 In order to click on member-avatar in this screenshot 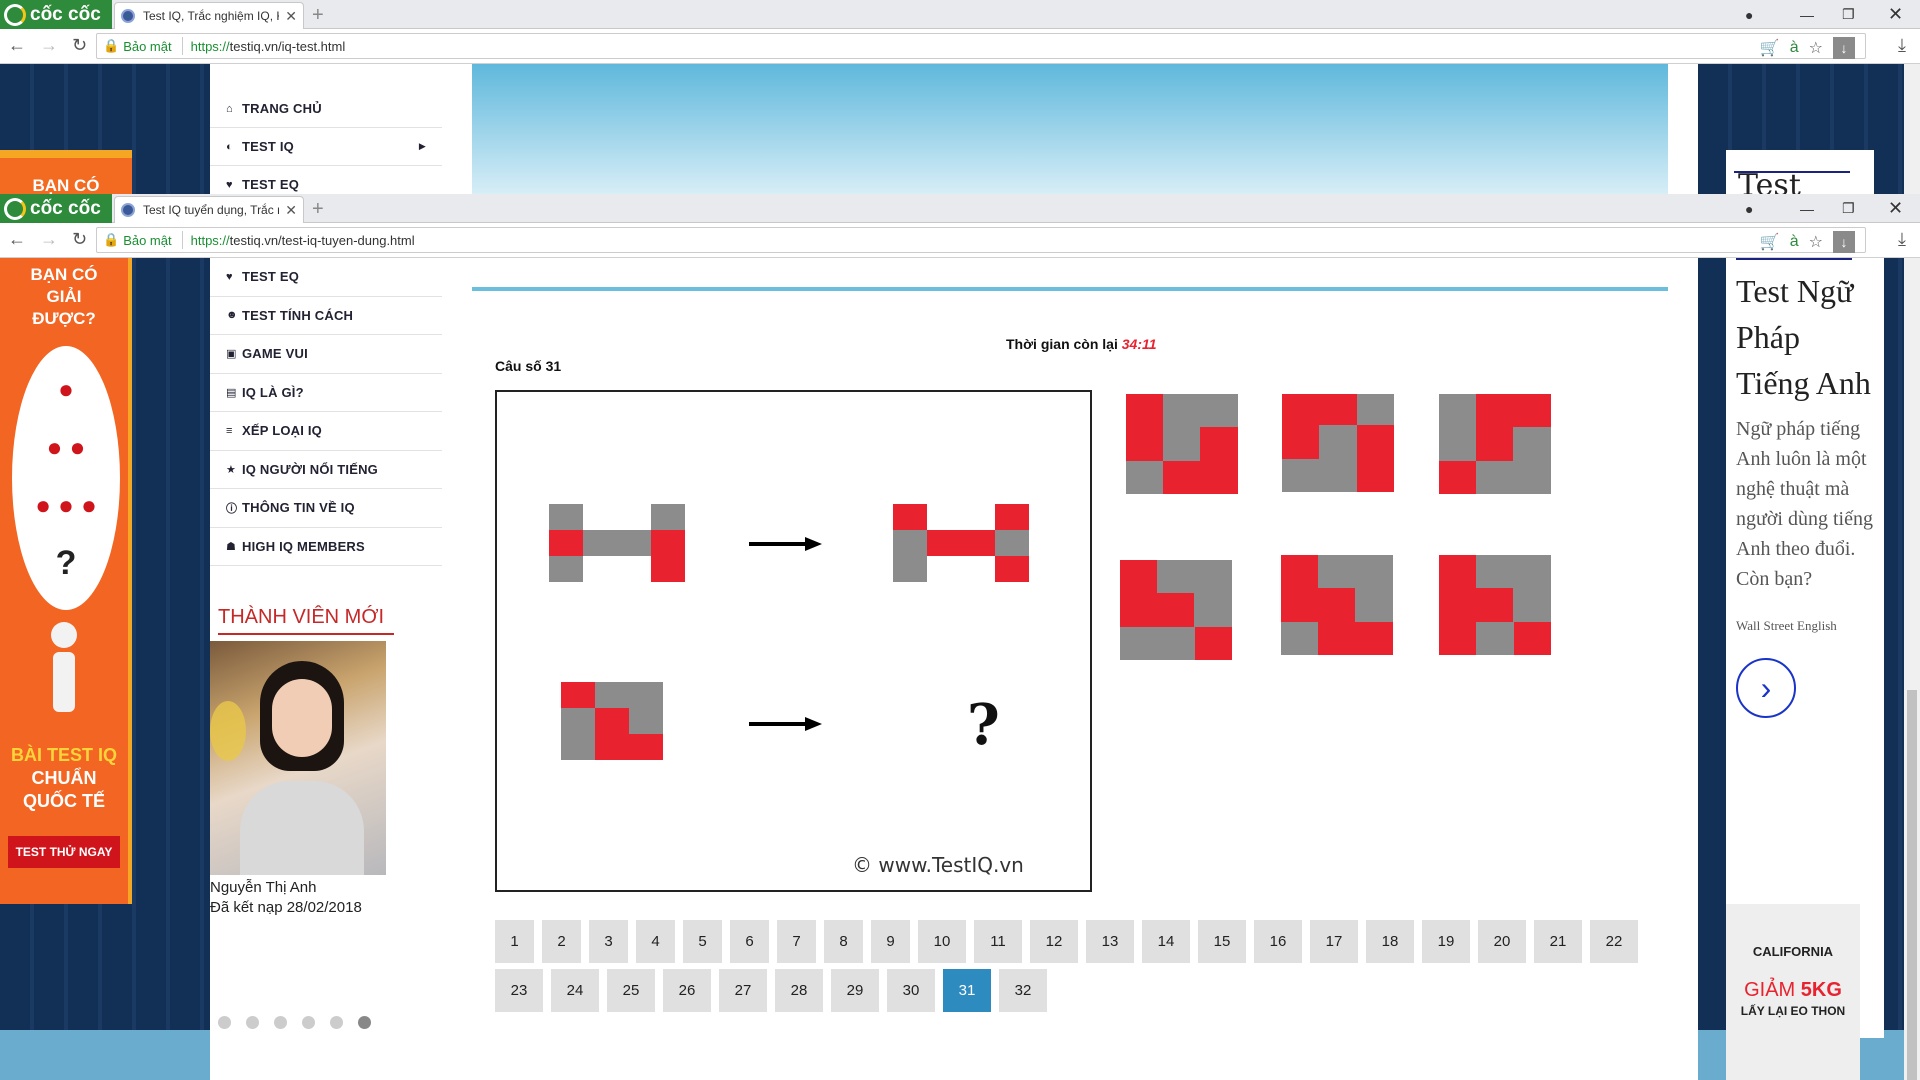, I will do `click(298, 758)`.